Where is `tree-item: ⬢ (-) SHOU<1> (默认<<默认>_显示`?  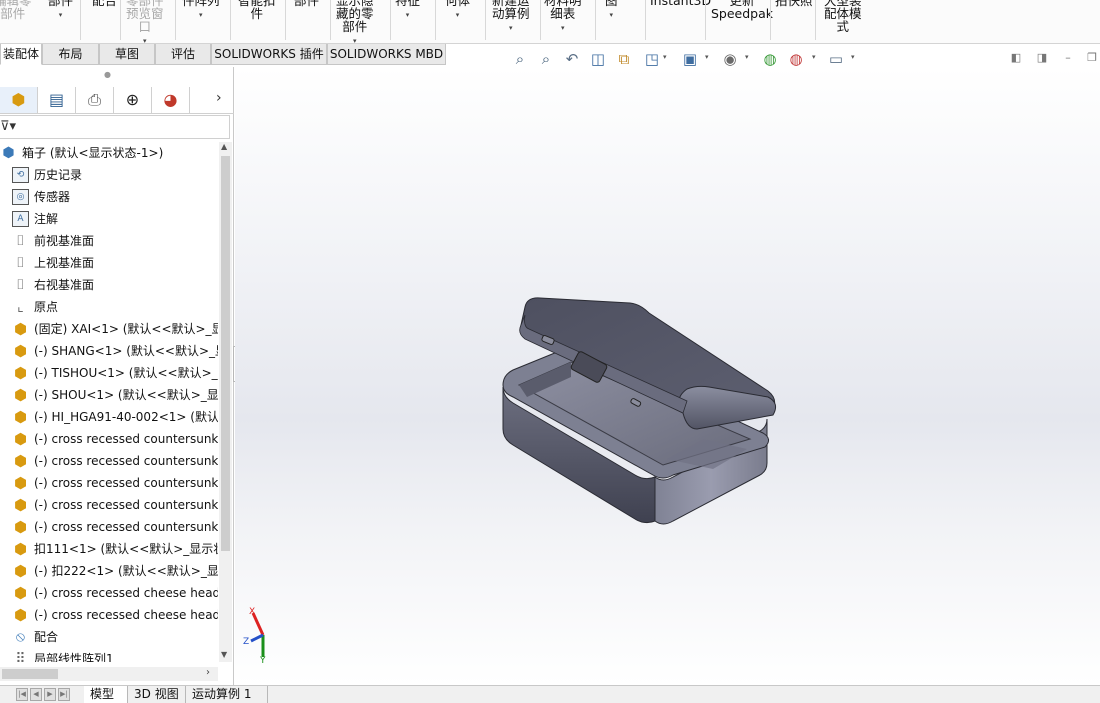
tree-item: ⬢ (-) SHOU<1> (默认<<默认>_显示 is located at coordinates (115, 395).